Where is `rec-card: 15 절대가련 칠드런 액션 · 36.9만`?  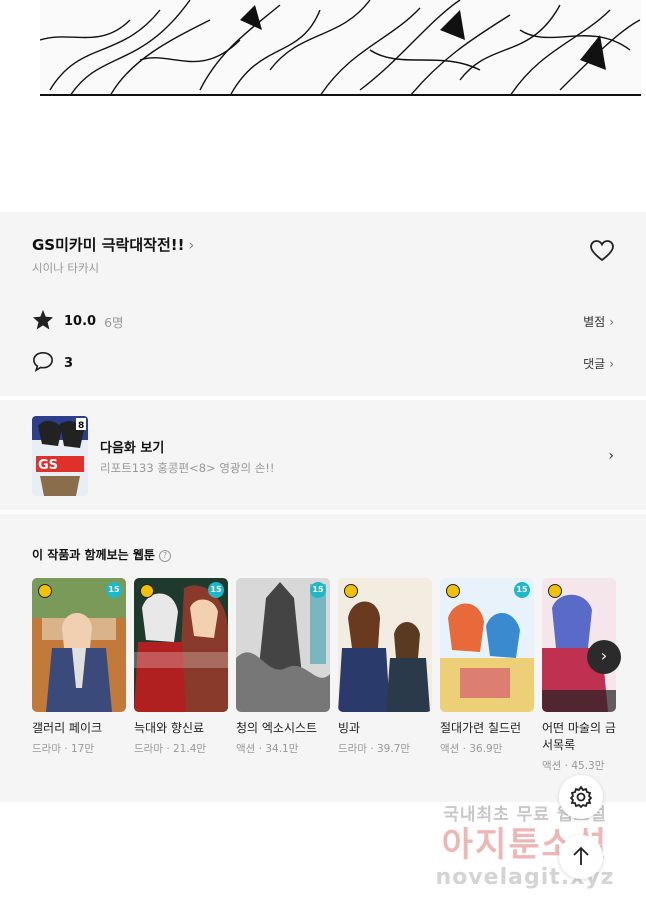
rec-card: 15 절대가련 칠드런 액션 · 36.9만 is located at coordinates (487, 667).